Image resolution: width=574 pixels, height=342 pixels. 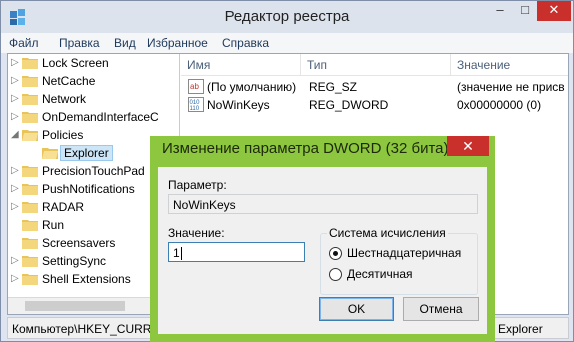 What do you see at coordinates (236, 252) in the screenshot?
I see `value-input: 1` at bounding box center [236, 252].